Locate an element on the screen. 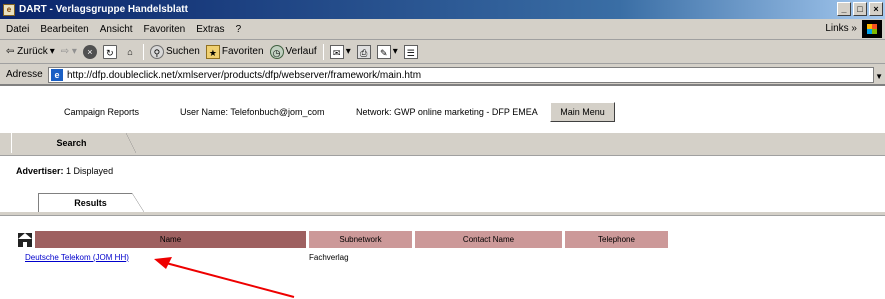 The image size is (885, 299). search-label: Suchen is located at coordinates (182, 51).